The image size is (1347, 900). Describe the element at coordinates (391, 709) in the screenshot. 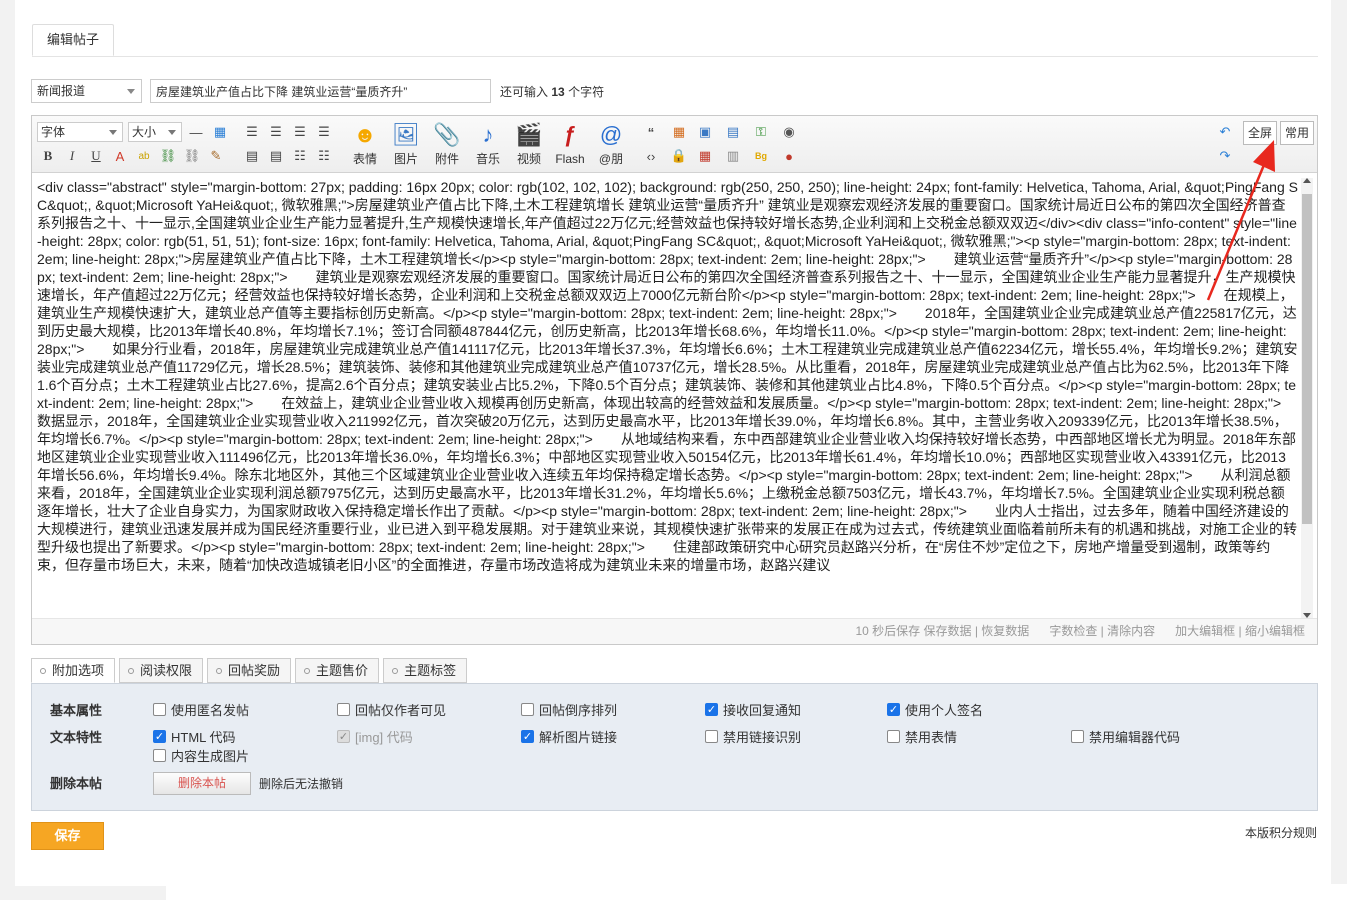

I see `reply-author-only-checkbox: 回帖仅作者可见` at that location.